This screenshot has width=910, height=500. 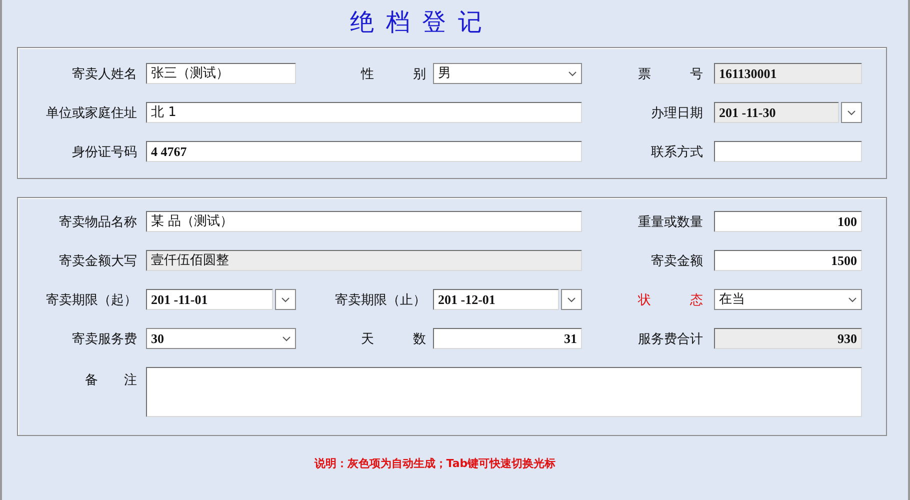 I want to click on field-label: 联系方式, so click(x=677, y=152).